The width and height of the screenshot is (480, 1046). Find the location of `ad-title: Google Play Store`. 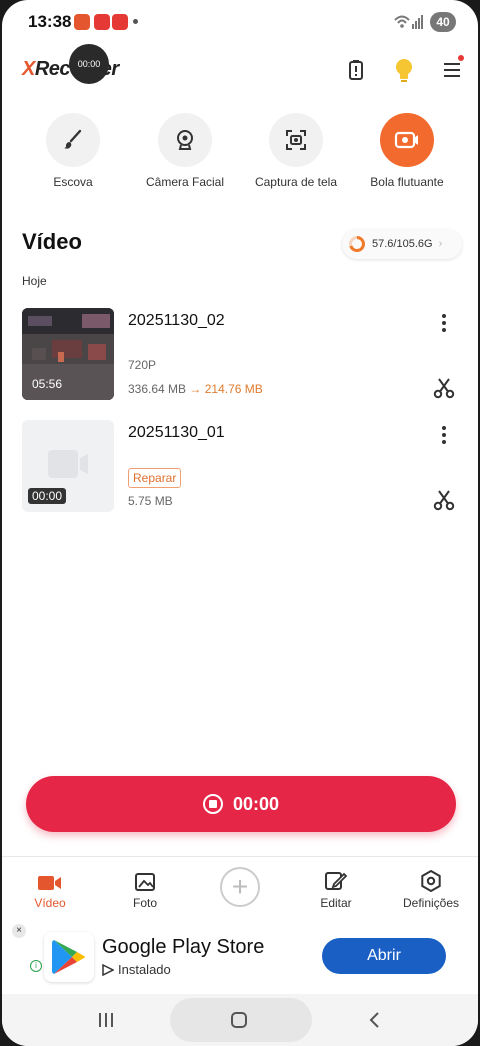

ad-title: Google Play Store is located at coordinates (183, 947).